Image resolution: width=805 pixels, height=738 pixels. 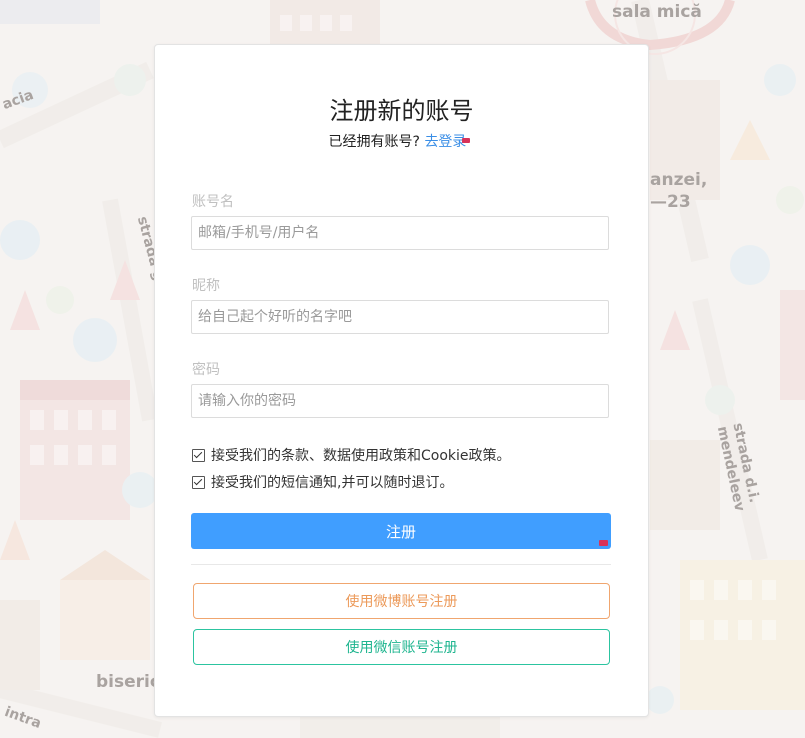 What do you see at coordinates (657, 12) in the screenshot?
I see `map-label: sala mică` at bounding box center [657, 12].